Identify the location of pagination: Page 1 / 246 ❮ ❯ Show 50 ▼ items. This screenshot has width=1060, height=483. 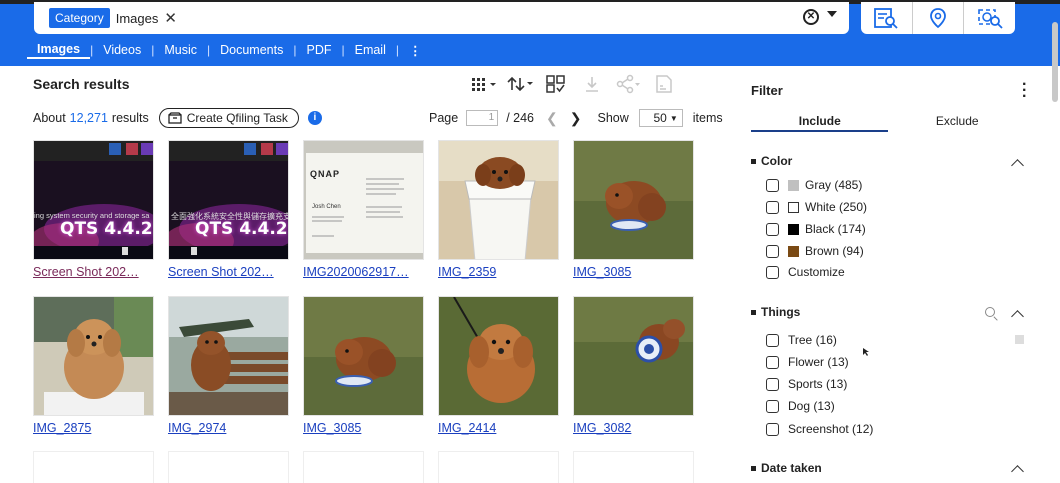
(576, 118).